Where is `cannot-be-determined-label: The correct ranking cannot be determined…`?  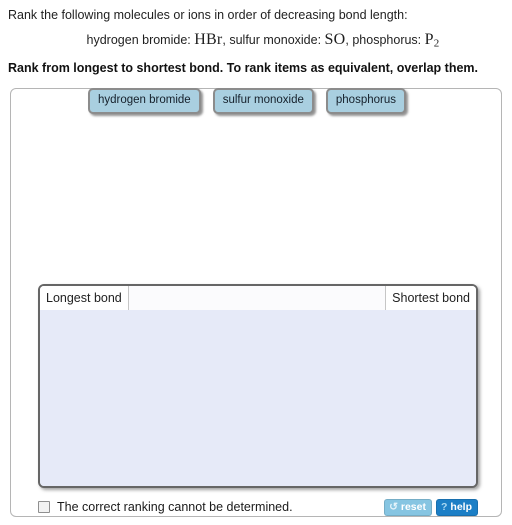
cannot-be-determined-label: The correct ranking cannot be determined… is located at coordinates (175, 507).